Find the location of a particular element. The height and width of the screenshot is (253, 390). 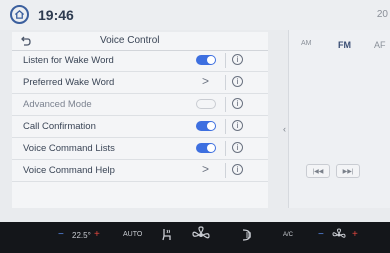

defrost-icon is located at coordinates (247, 235).